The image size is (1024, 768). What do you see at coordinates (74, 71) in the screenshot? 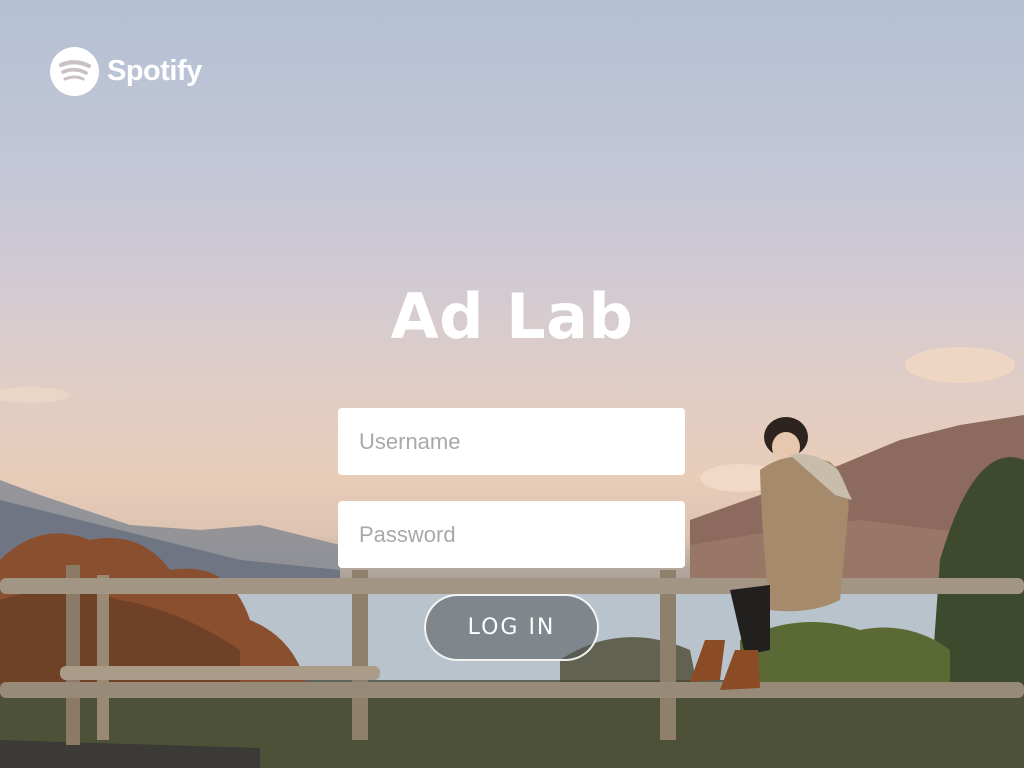
I see `spotify-logo-icon` at bounding box center [74, 71].